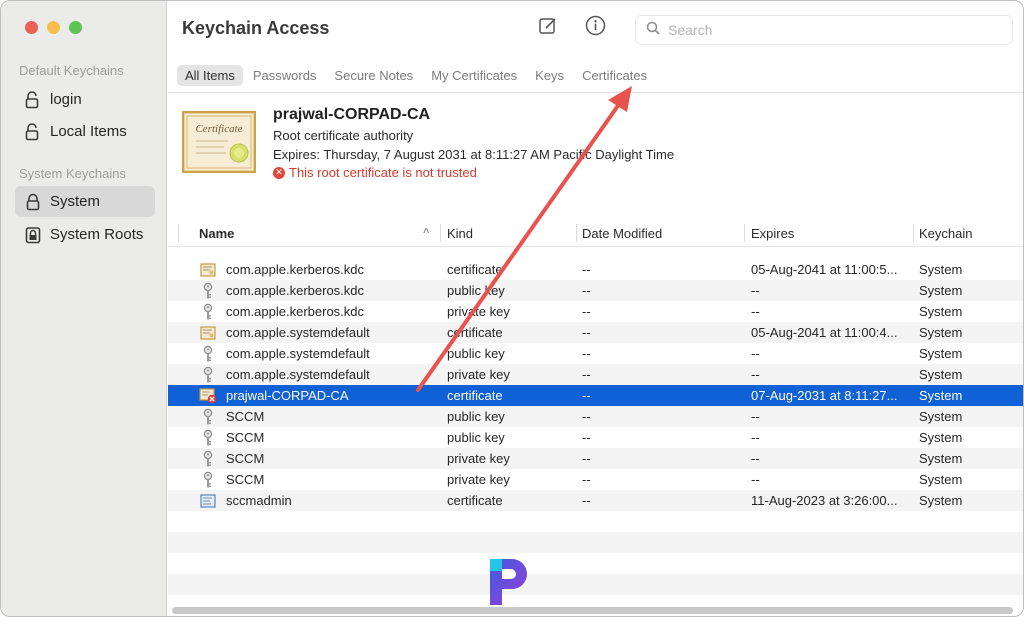 Image resolution: width=1024 pixels, height=617 pixels. What do you see at coordinates (72, 173) in the screenshot?
I see `sidebar-section-system: System Keychains` at bounding box center [72, 173].